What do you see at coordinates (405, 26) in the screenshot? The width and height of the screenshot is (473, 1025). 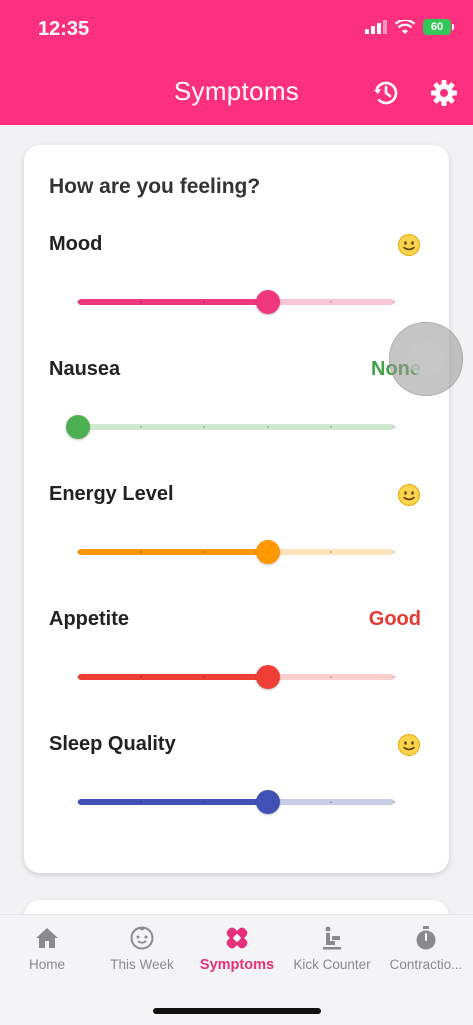 I see `wifi-icon` at bounding box center [405, 26].